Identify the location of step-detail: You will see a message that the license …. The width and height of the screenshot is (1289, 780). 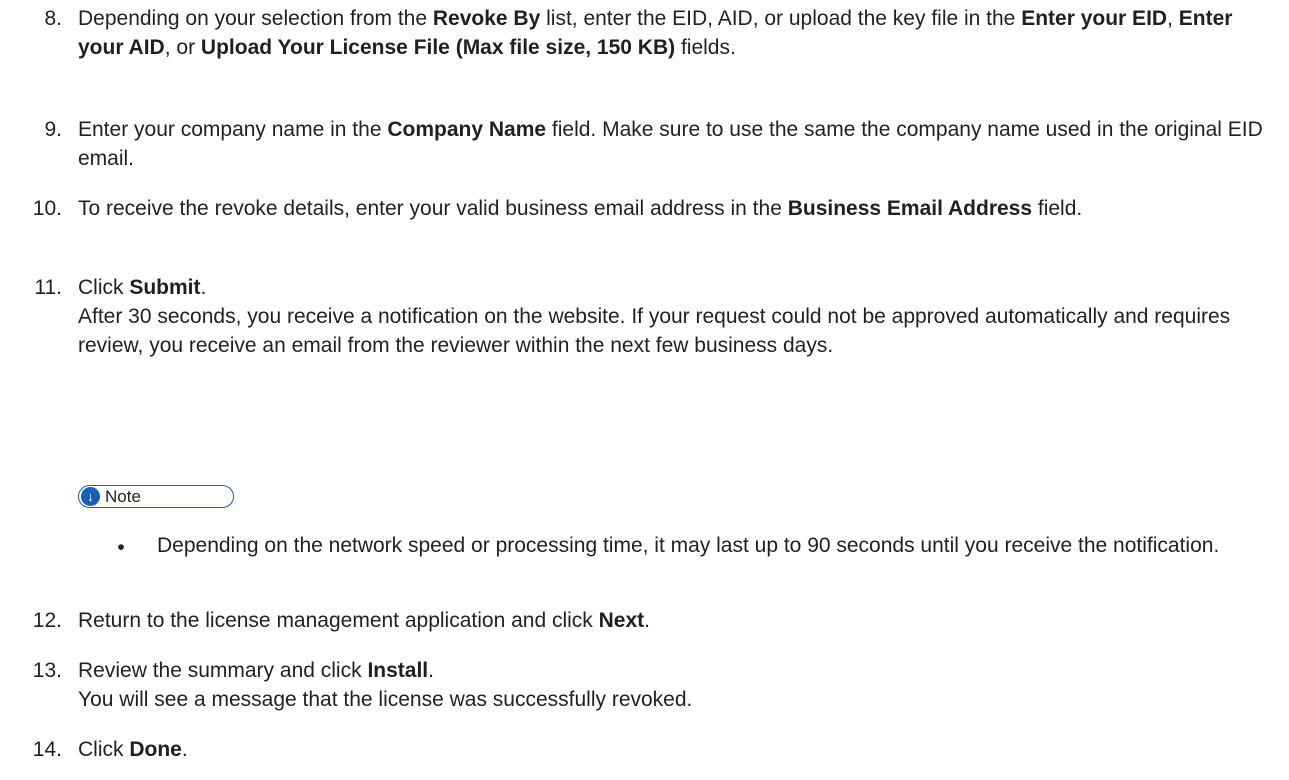
(385, 699).